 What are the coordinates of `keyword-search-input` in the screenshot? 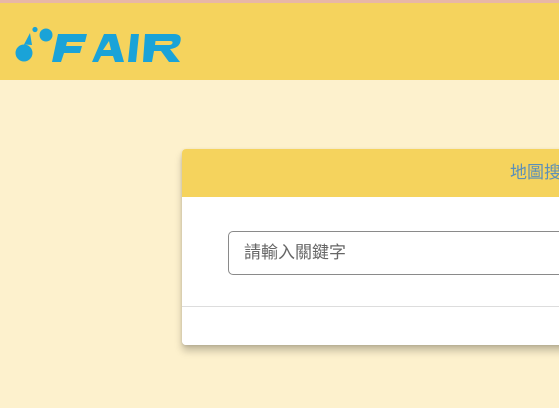 It's located at (393, 253).